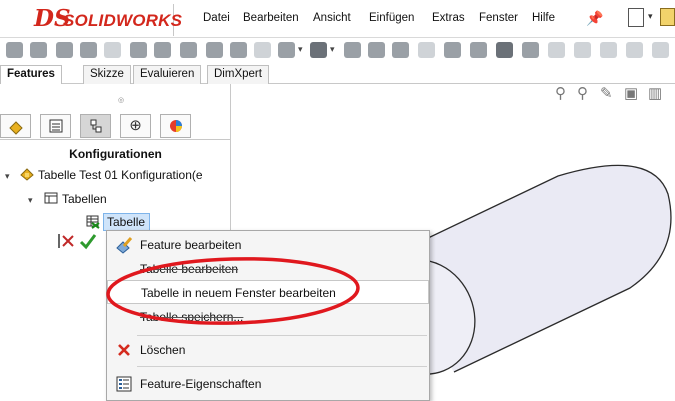  I want to click on move-copy-icon, so click(660, 50).